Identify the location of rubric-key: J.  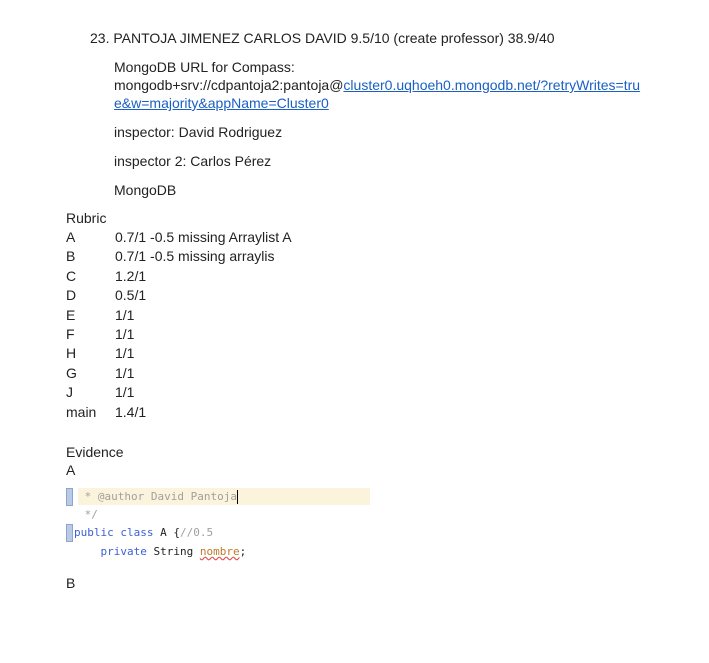
(69, 392).